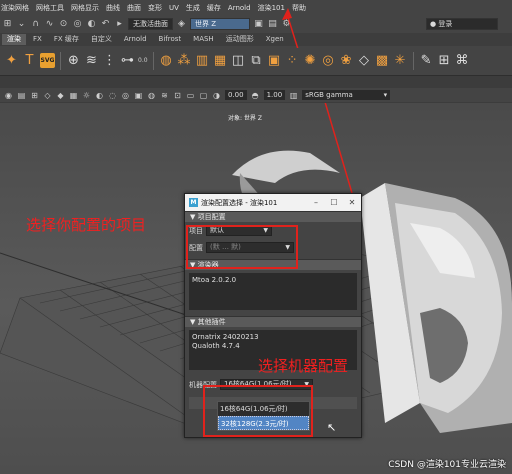 The width and height of the screenshot is (512, 474). What do you see at coordinates (292, 60) in the screenshot?
I see `dots-icon: ⁘` at bounding box center [292, 60].